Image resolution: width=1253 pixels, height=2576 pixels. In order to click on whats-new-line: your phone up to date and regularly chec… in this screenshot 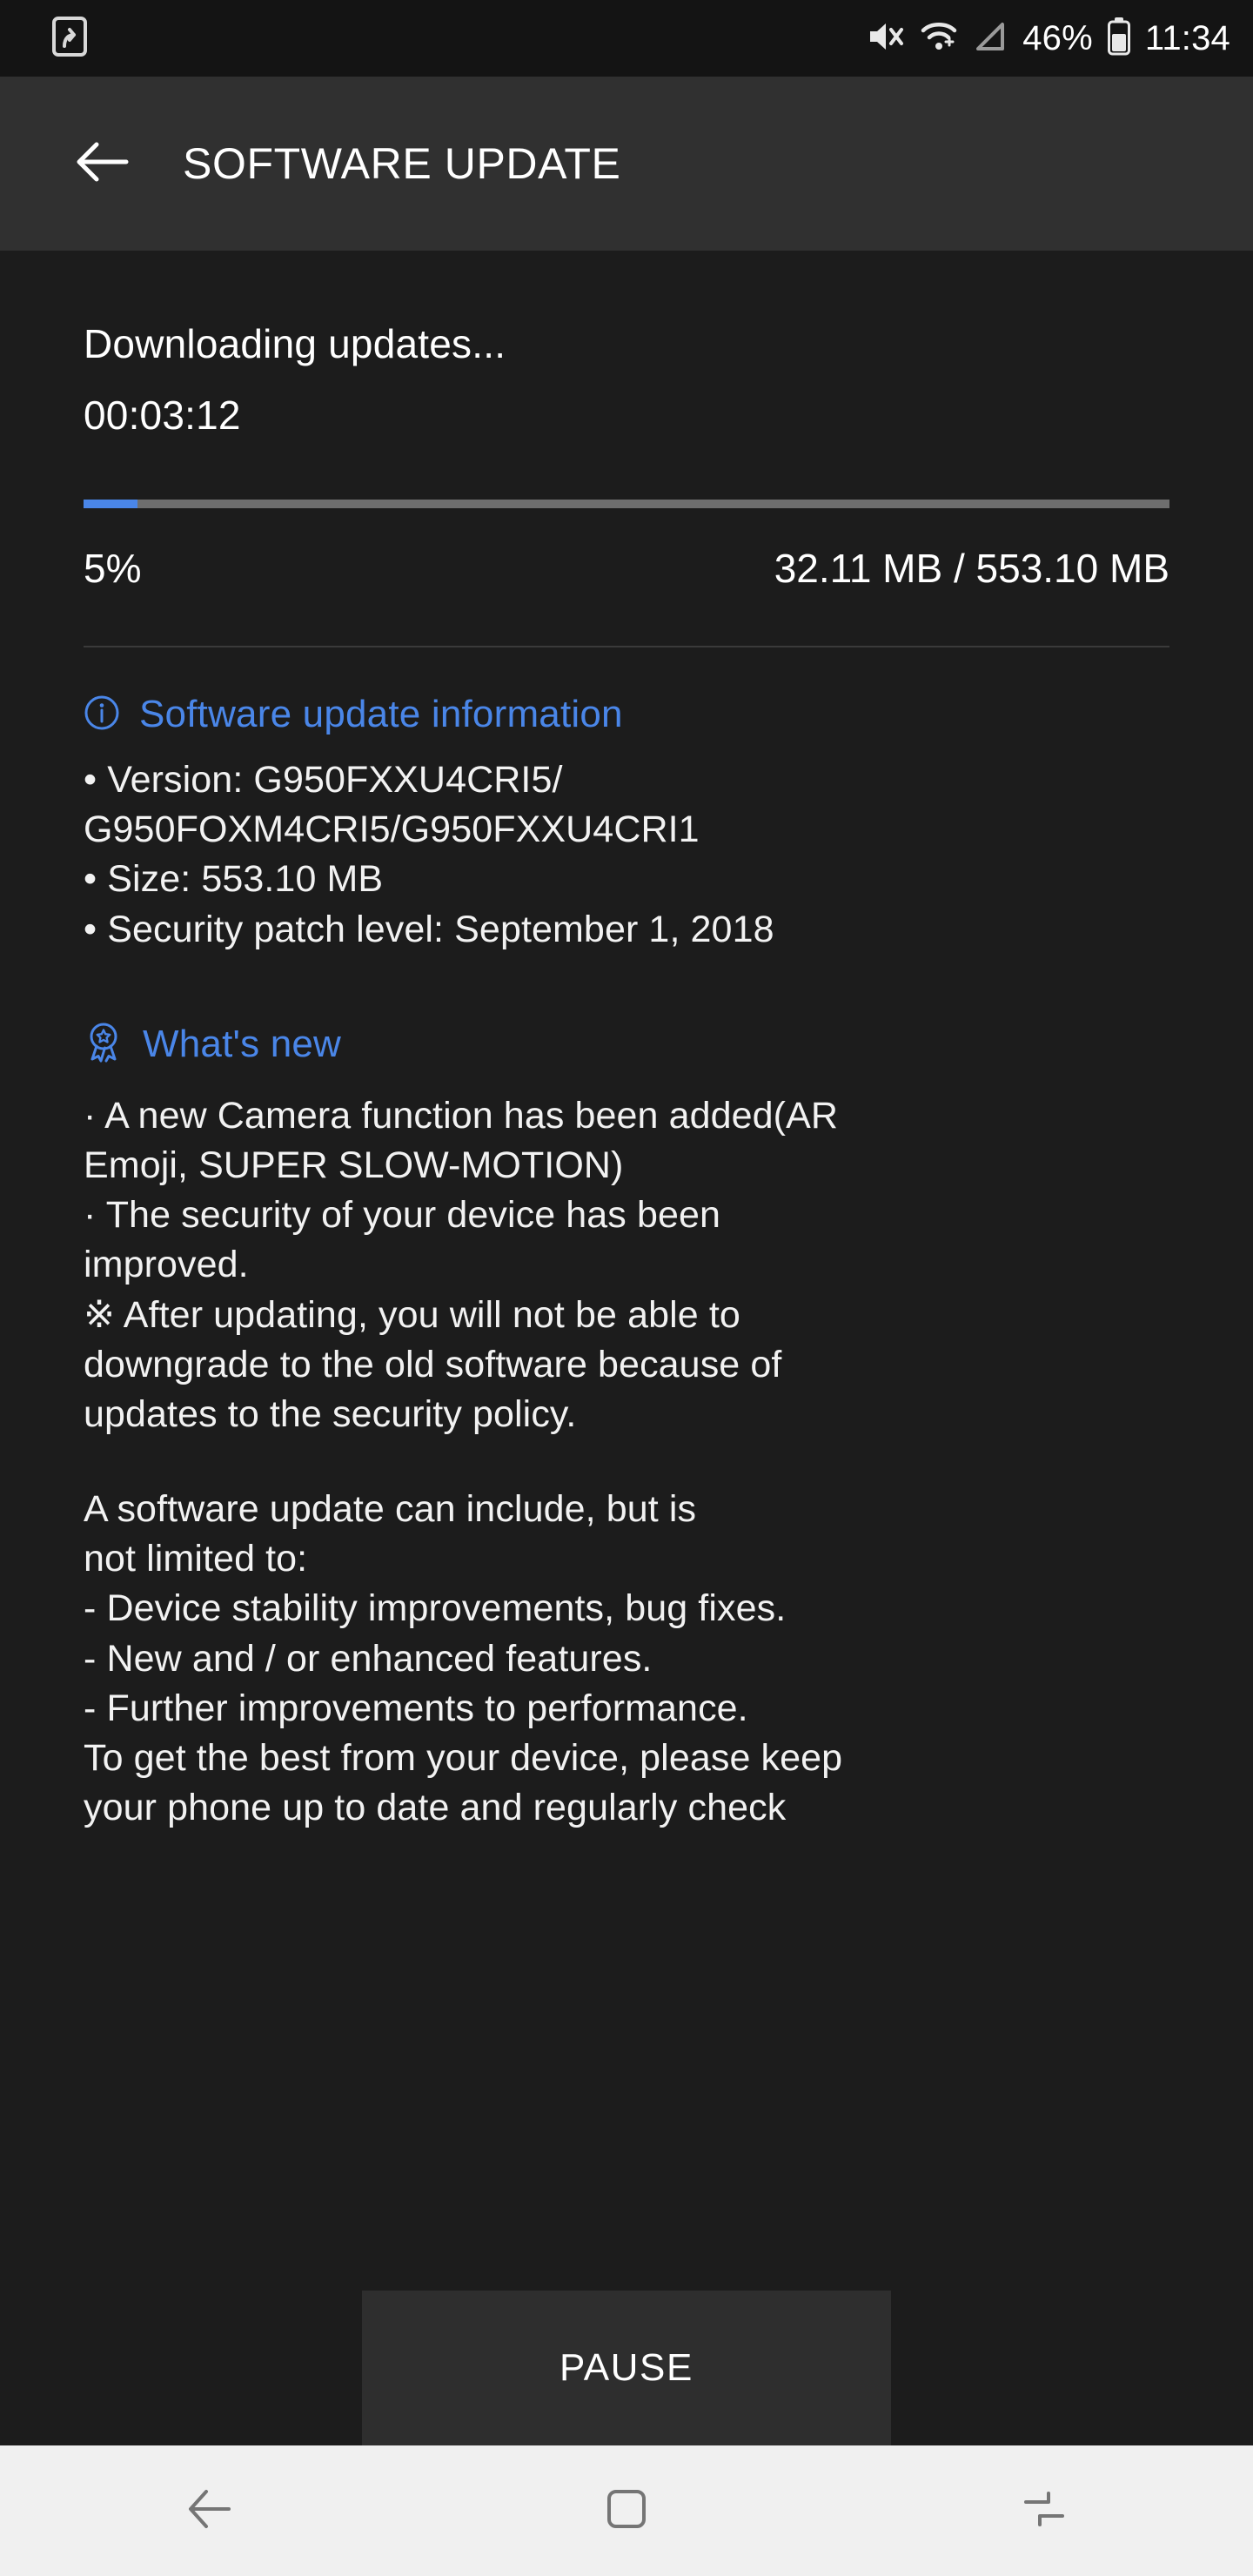, I will do `click(435, 1808)`.